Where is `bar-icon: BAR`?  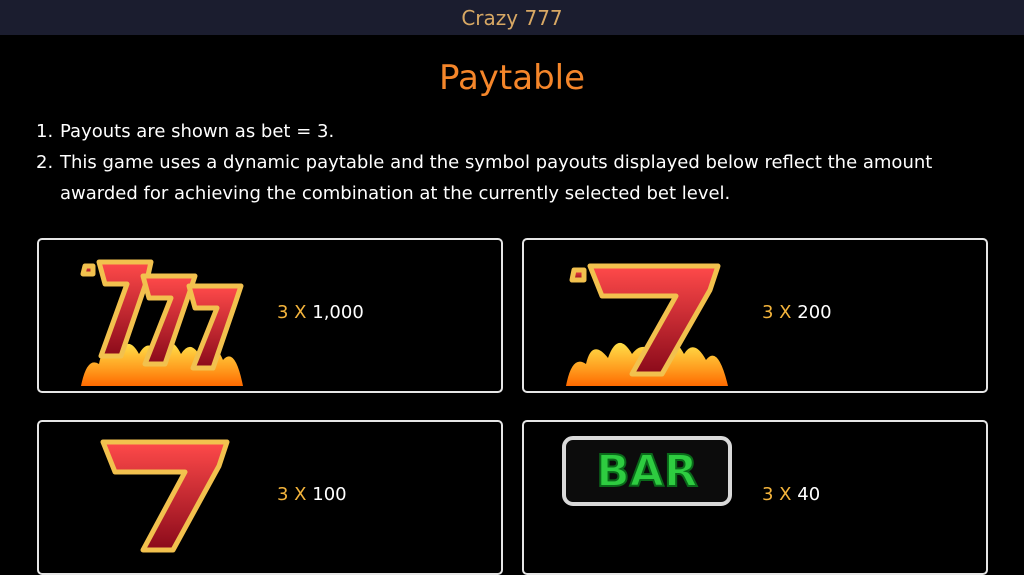
bar-icon: BAR is located at coordinates (647, 471).